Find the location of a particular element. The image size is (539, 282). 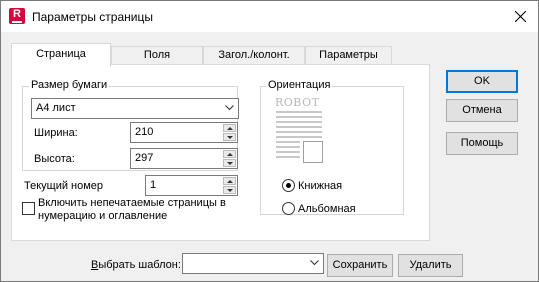

width-input: 210 is located at coordinates (184, 132).